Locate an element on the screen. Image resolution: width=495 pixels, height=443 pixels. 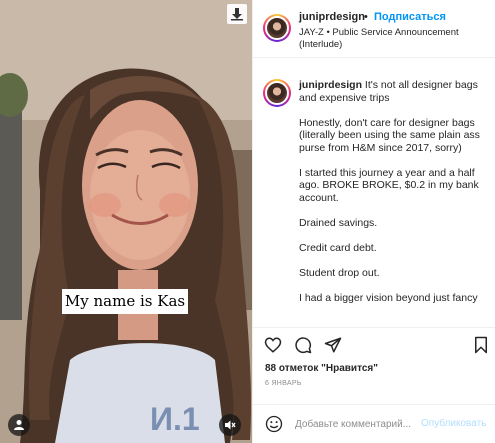
share-icon is located at coordinates (333, 345).